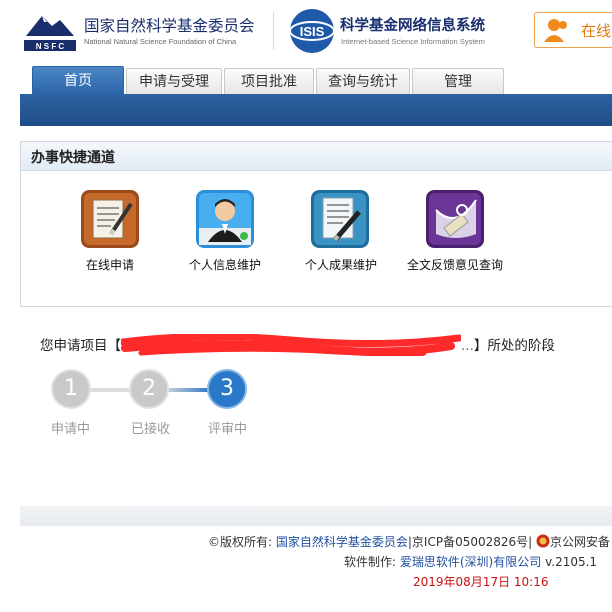 Image resolution: width=612 pixels, height=612 pixels. What do you see at coordinates (412, 26) in the screenshot?
I see `isis-title: 科学基金网络信息系统` at bounding box center [412, 26].